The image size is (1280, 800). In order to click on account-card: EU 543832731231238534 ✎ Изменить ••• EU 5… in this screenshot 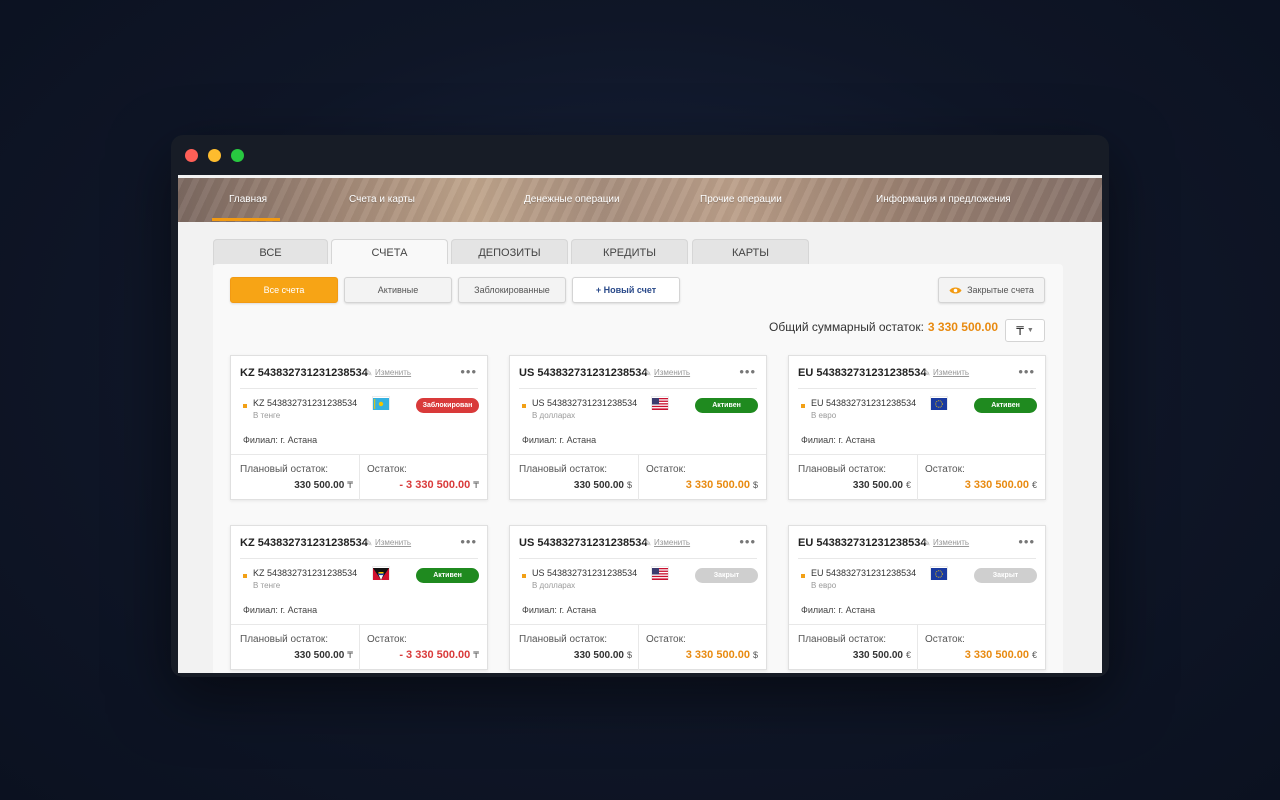, I will do `click(917, 597)`.